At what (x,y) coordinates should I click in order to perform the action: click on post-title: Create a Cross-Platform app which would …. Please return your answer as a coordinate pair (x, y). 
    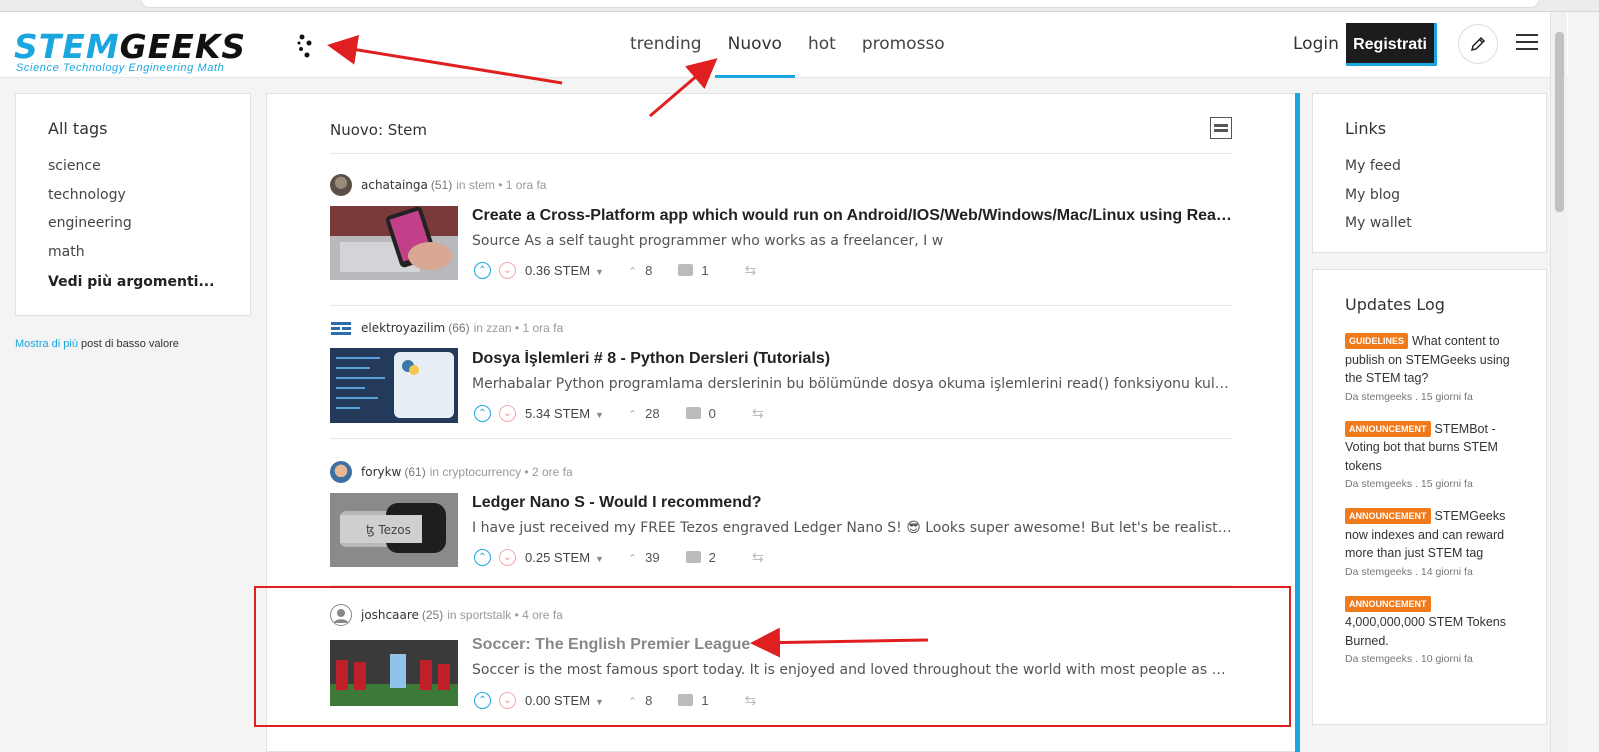
    Looking at the image, I should click on (852, 216).